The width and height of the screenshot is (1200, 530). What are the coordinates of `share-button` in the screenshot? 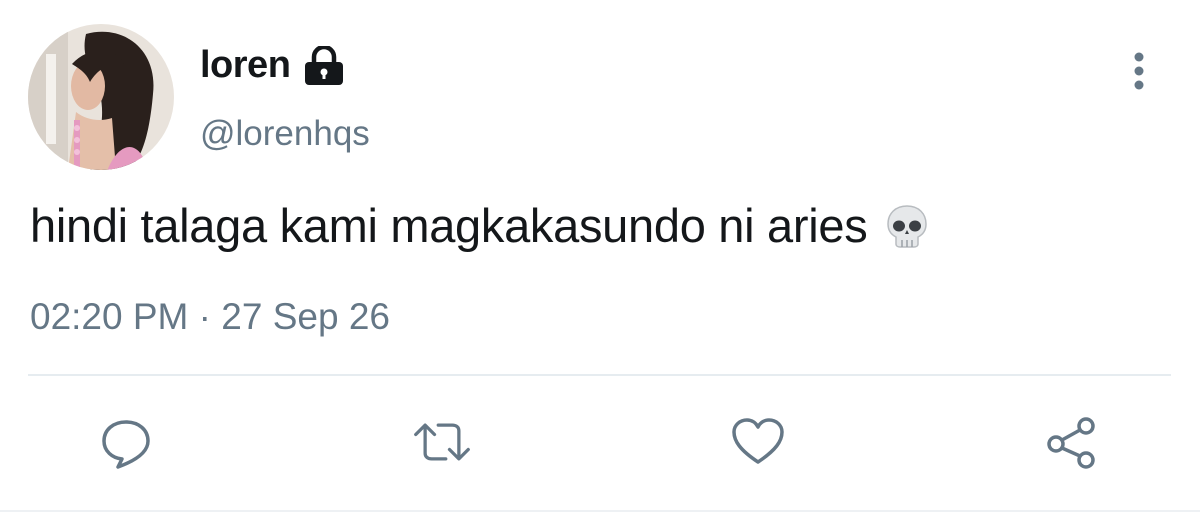 It's located at (1072, 442).